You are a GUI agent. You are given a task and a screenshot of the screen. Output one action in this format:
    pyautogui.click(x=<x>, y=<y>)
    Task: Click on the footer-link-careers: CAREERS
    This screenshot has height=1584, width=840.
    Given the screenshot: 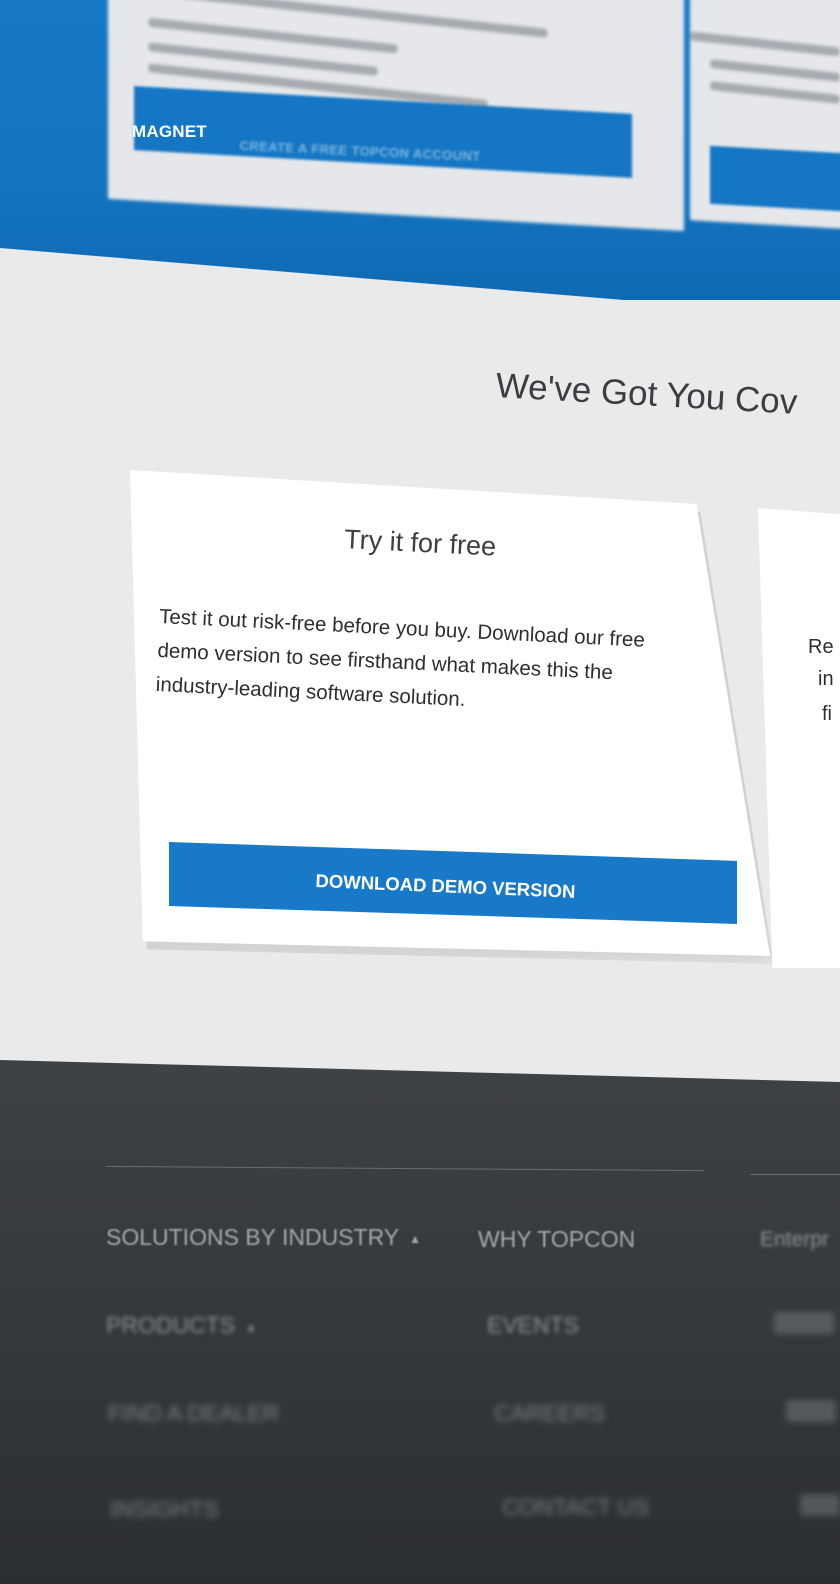 What is the action you would take?
    pyautogui.click(x=549, y=1413)
    